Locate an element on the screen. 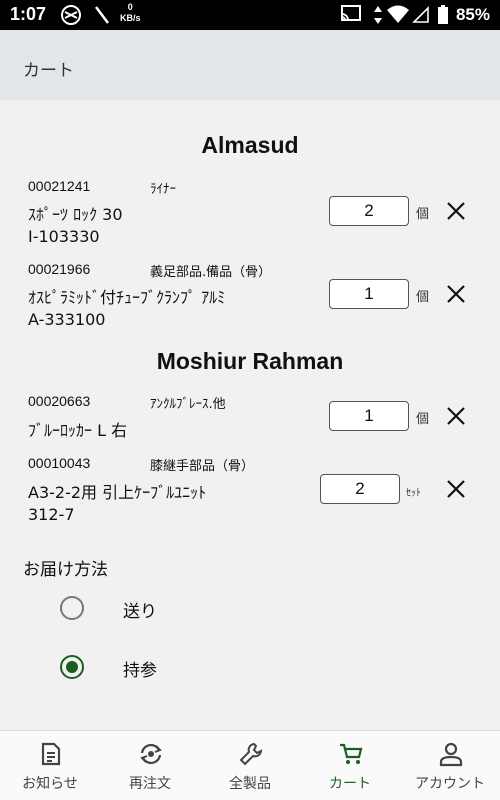 The height and width of the screenshot is (800, 500). battery-icon is located at coordinates (443, 14).